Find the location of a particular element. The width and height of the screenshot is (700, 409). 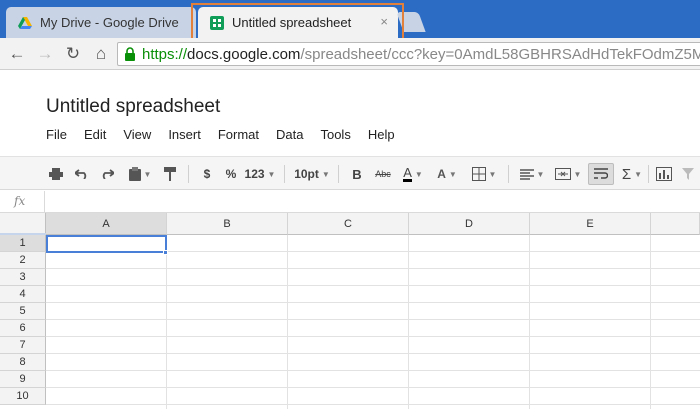

row-header-5: 5 is located at coordinates (23, 311).